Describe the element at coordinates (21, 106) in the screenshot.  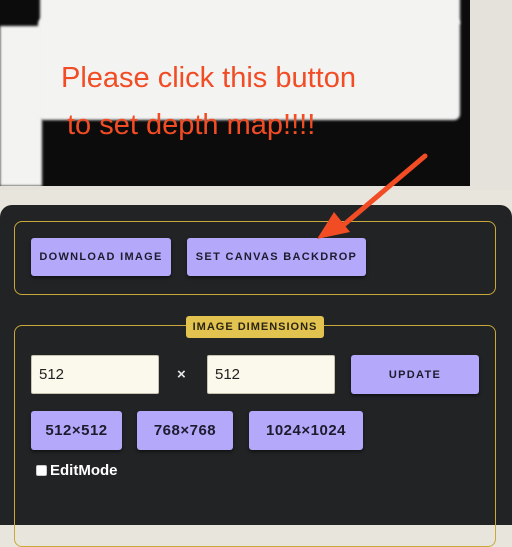
I see `depth-shape-left` at that location.